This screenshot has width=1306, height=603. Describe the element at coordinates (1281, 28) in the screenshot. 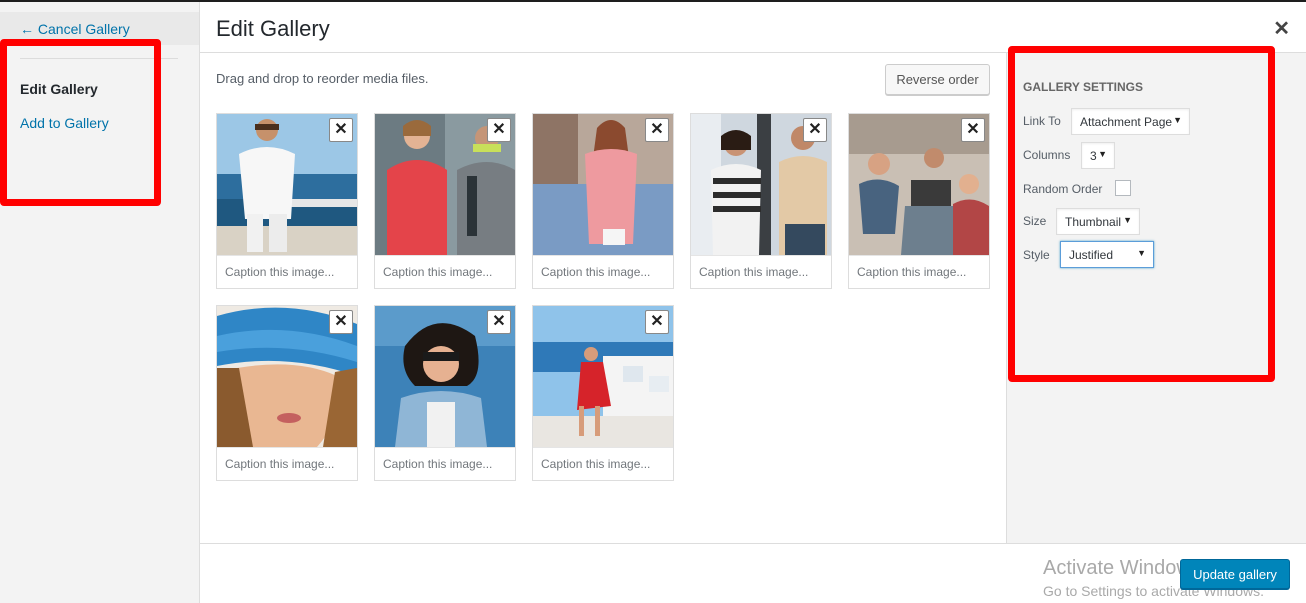

I see `close-icon: ✕` at that location.